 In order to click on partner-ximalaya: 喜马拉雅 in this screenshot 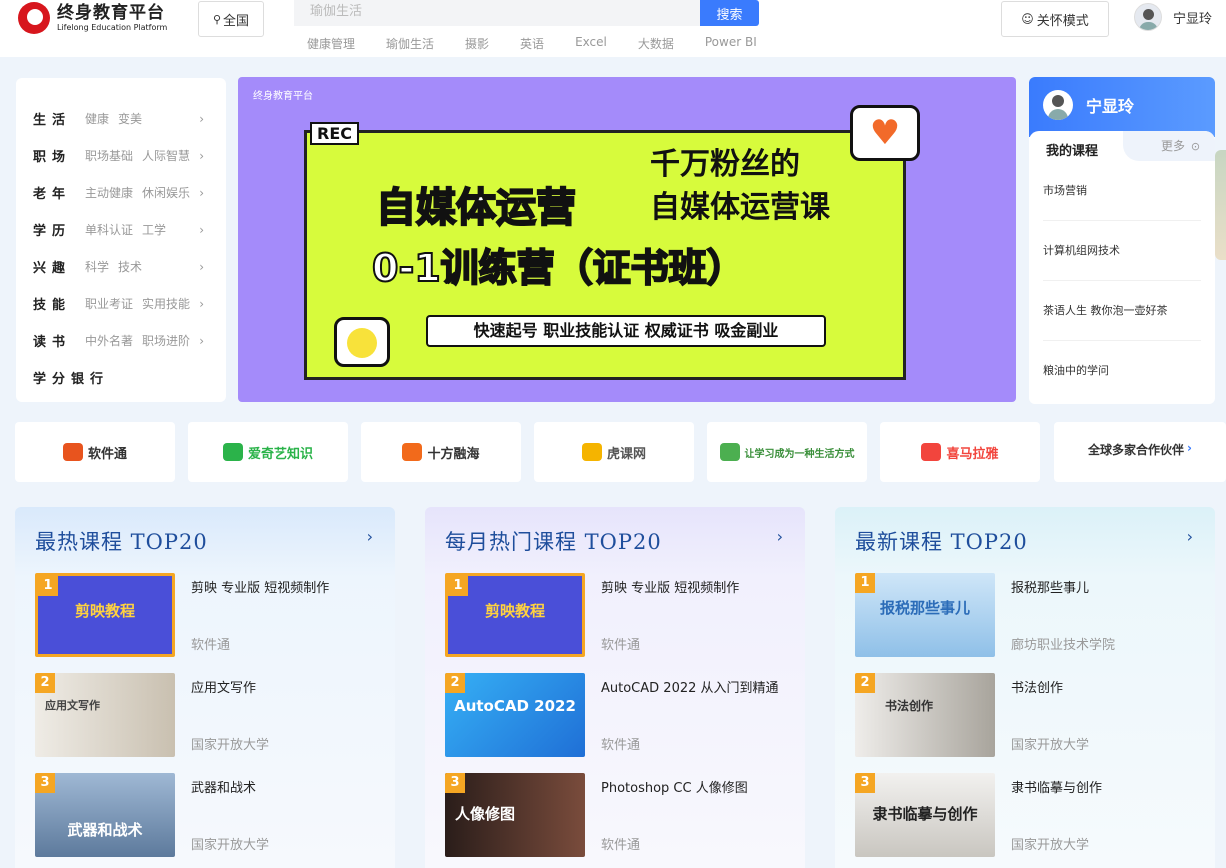, I will do `click(960, 452)`.